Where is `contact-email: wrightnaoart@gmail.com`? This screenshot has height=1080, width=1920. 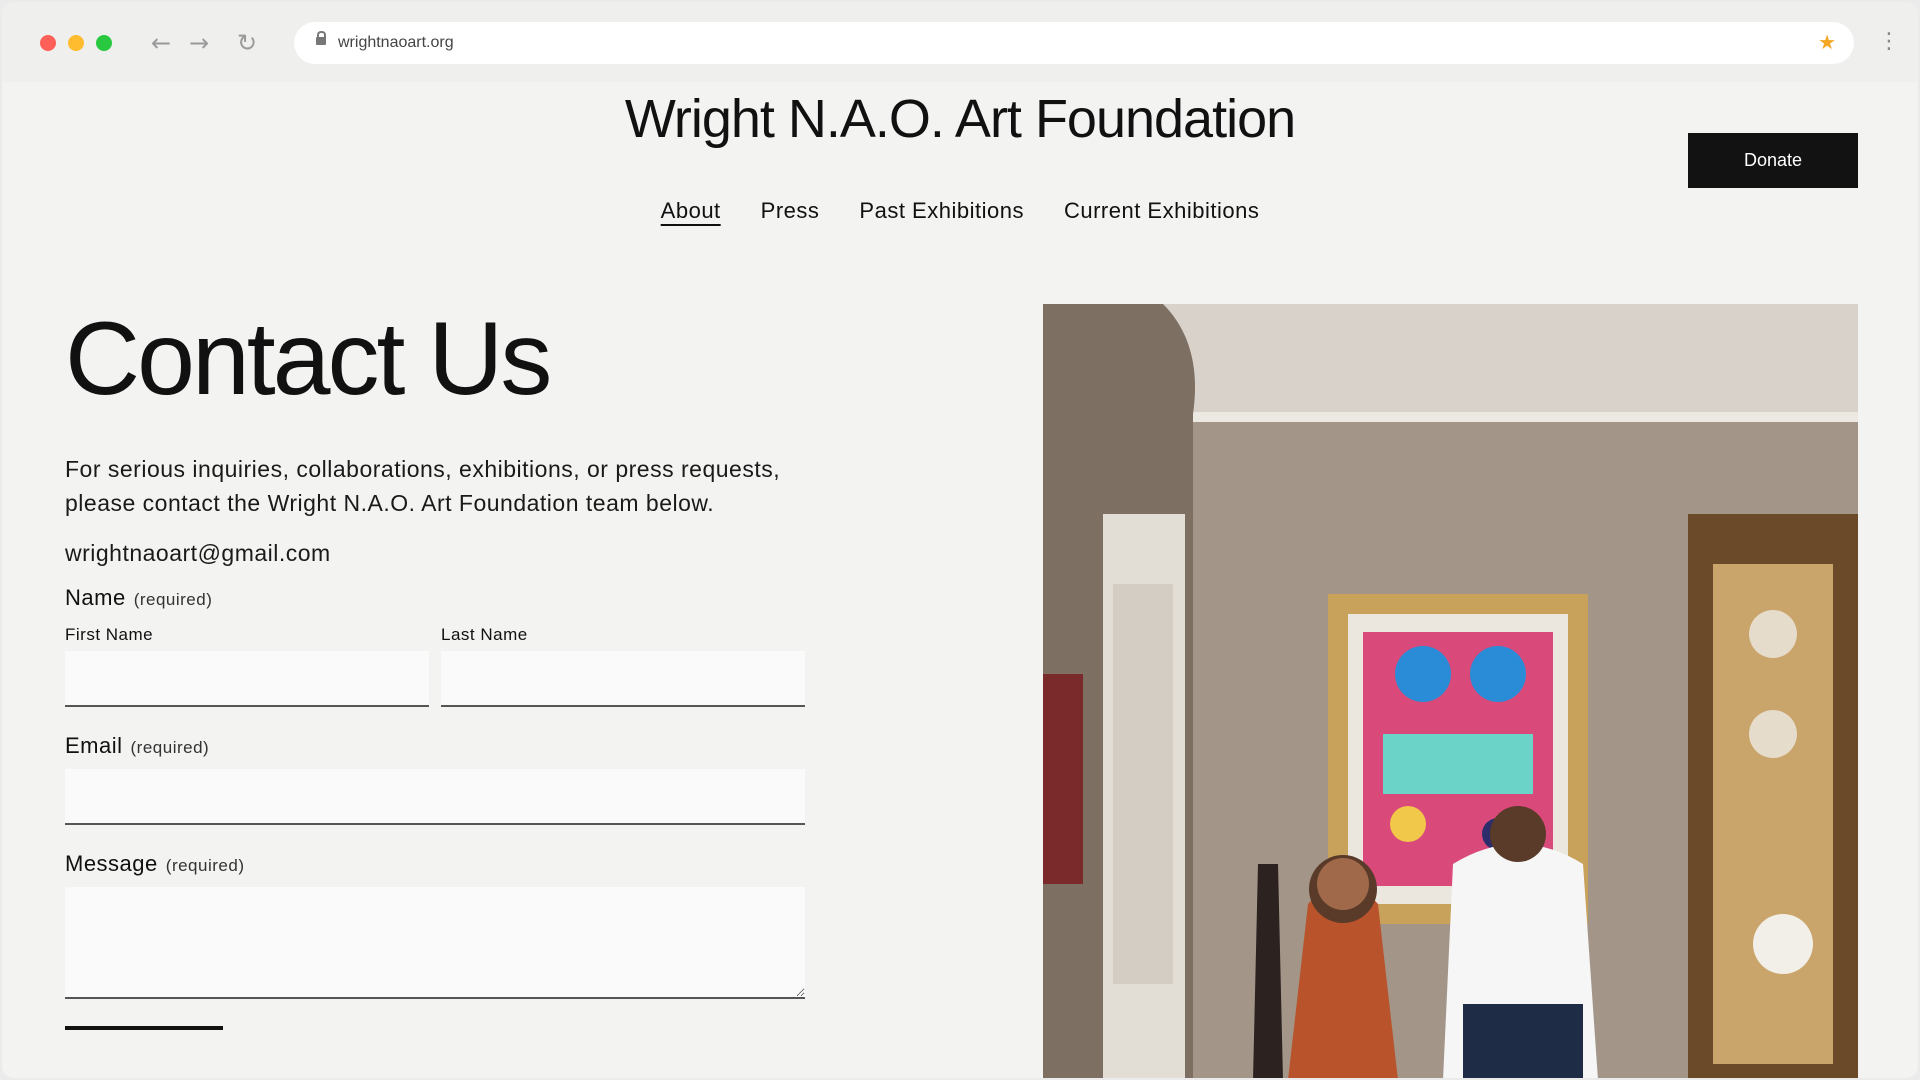 contact-email: wrightnaoart@gmail.com is located at coordinates (435, 553).